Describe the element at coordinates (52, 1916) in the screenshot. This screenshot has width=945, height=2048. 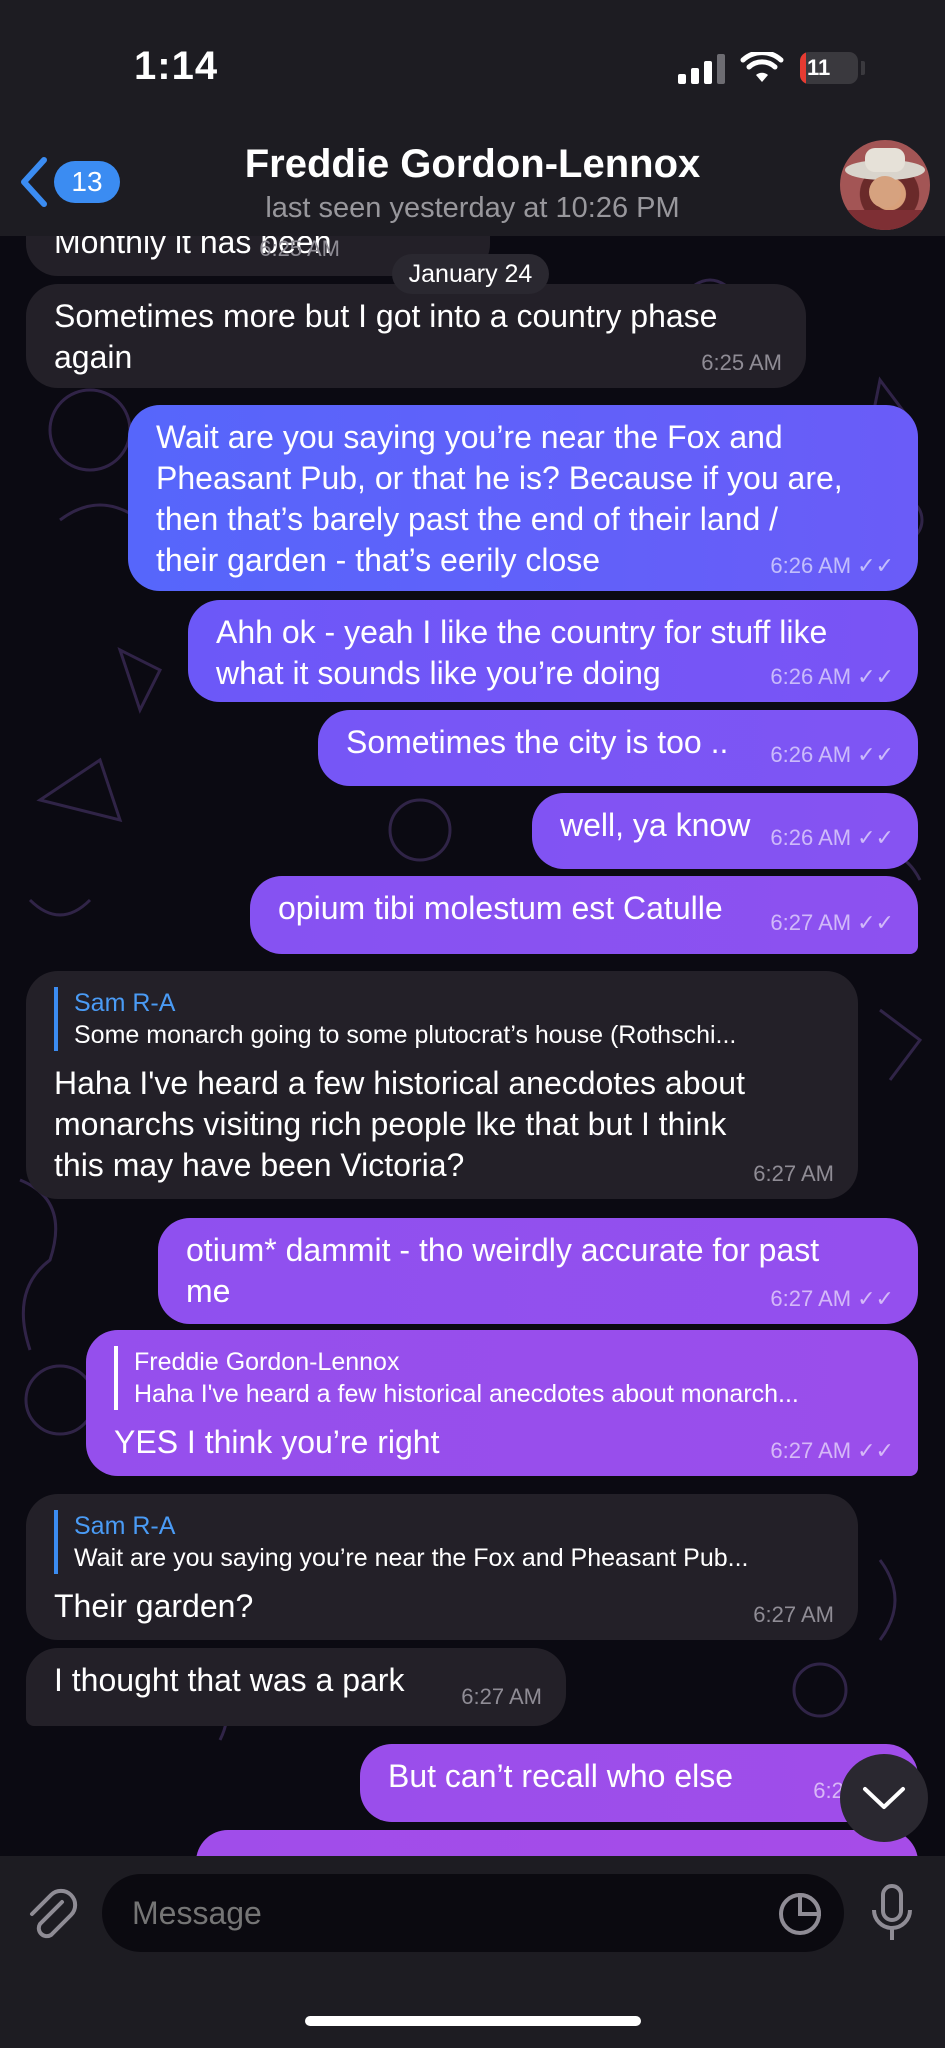
I see `attach-icon` at that location.